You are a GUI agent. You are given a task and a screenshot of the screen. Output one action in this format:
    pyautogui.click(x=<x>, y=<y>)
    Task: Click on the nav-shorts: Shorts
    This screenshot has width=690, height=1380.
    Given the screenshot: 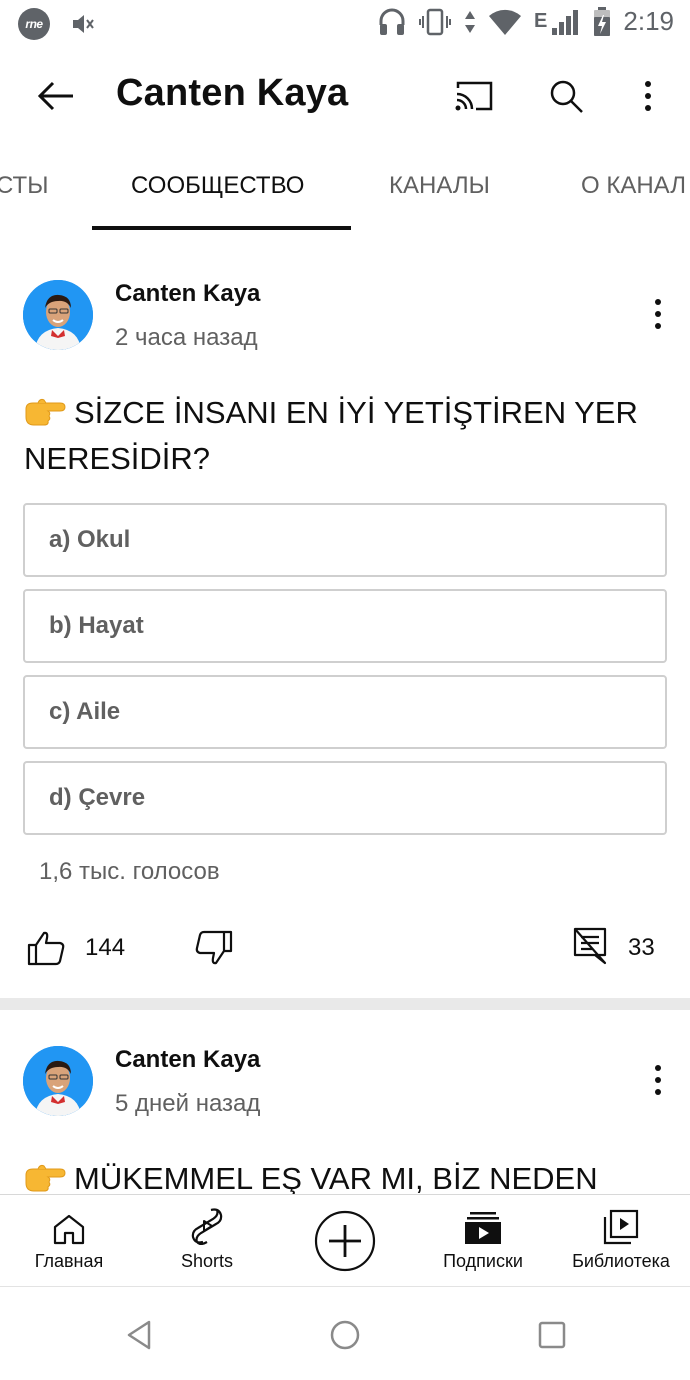 What is the action you would take?
    pyautogui.click(x=207, y=1241)
    